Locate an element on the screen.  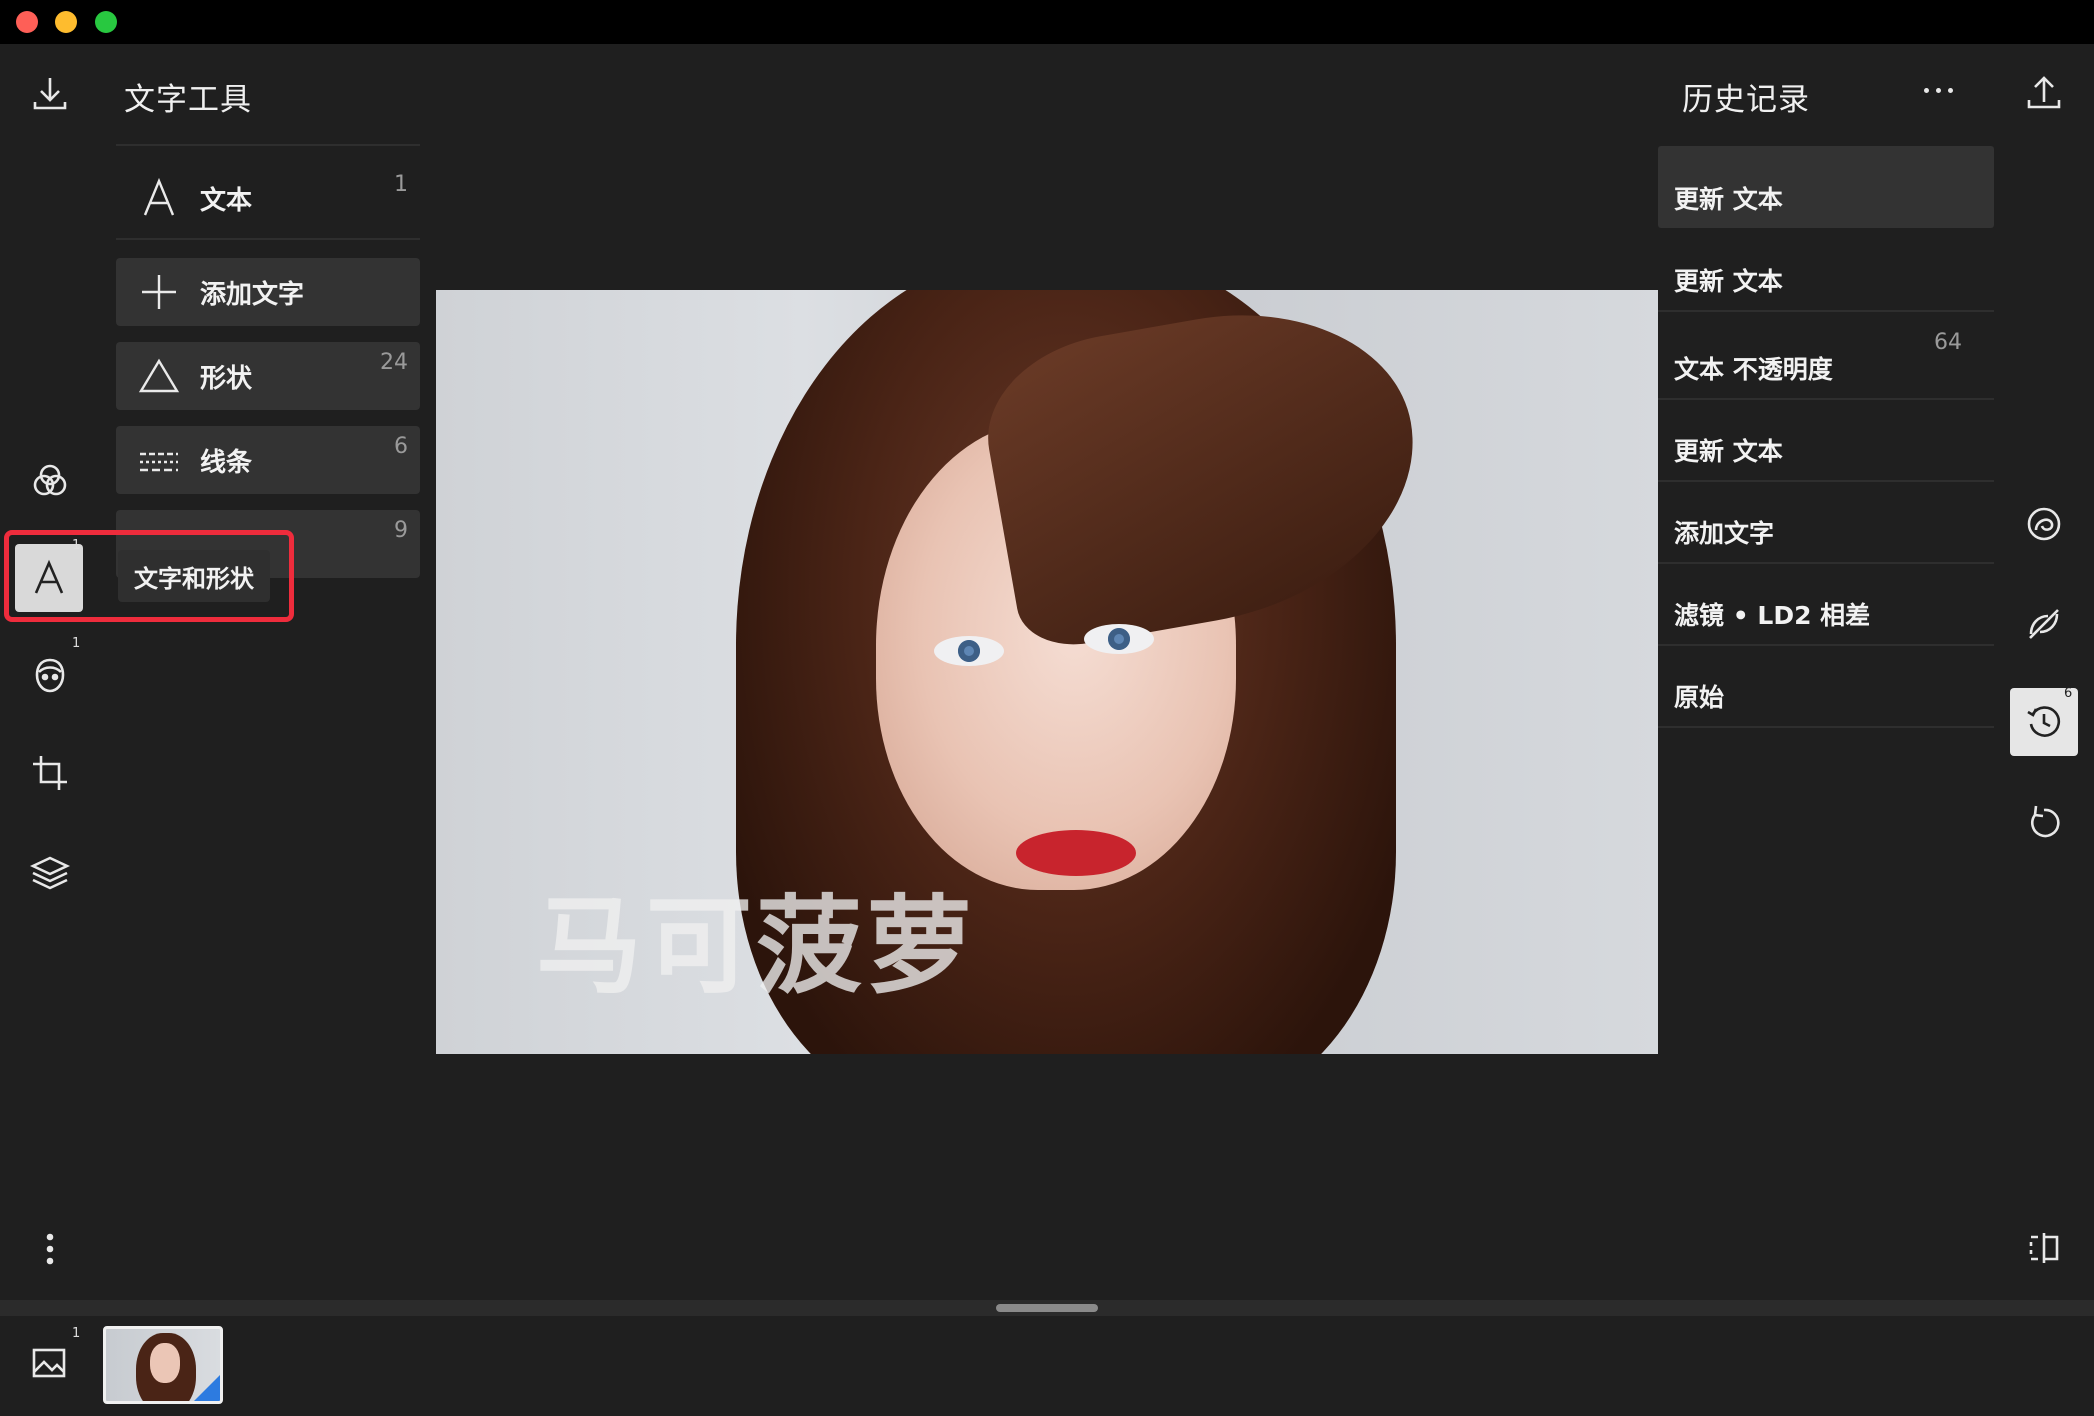
shapes-count: 24 is located at coordinates (394, 362).